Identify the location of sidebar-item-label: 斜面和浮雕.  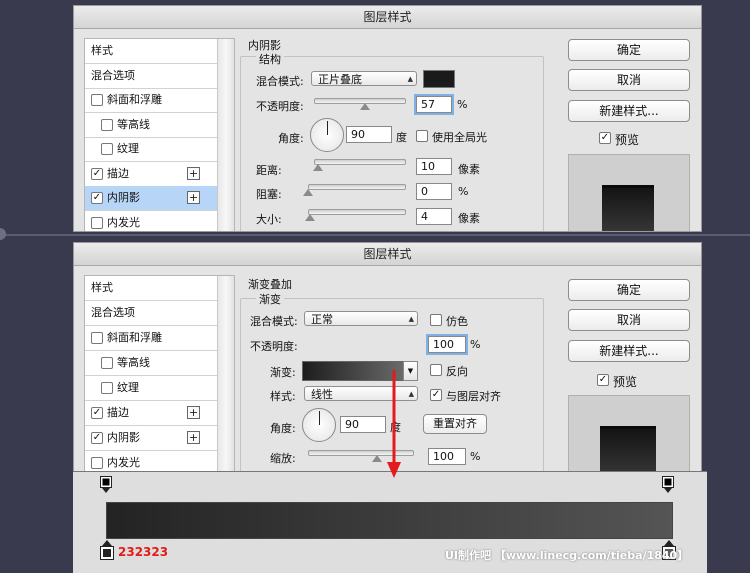
(134, 337).